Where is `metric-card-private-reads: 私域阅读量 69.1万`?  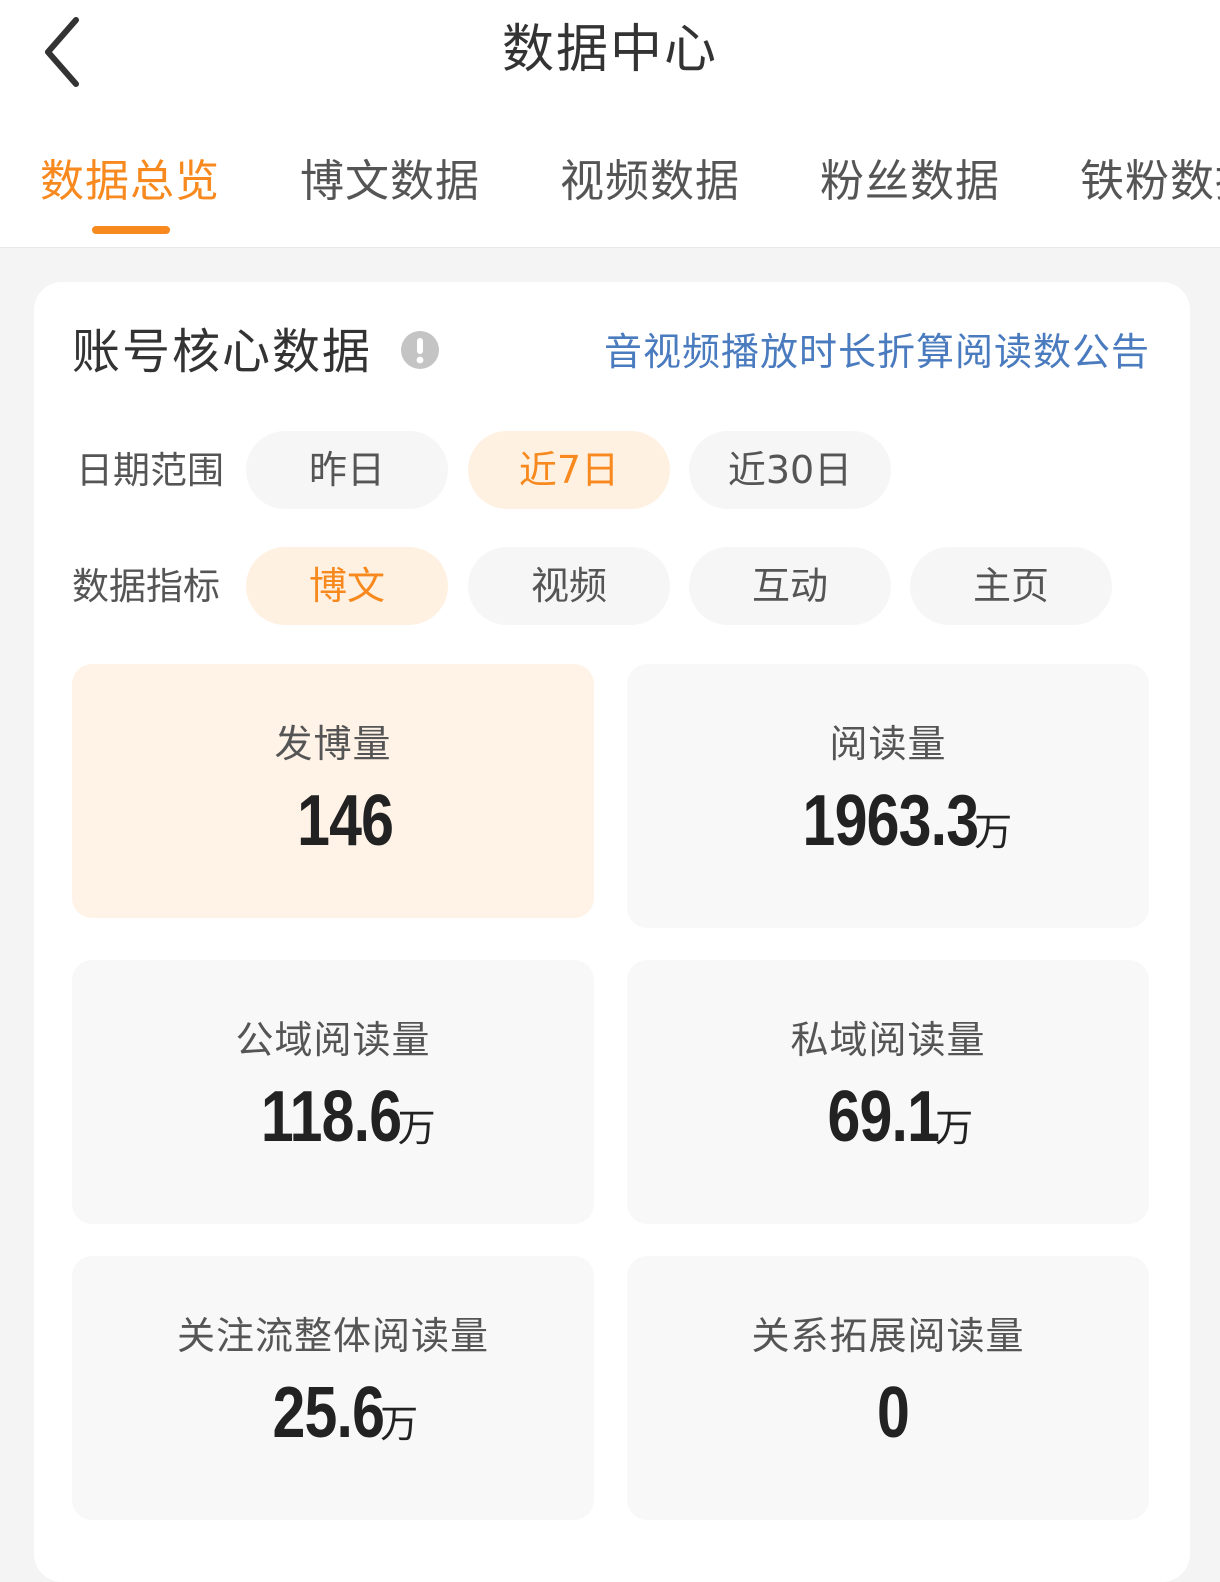
metric-card-private-reads: 私域阅读量 69.1万 is located at coordinates (888, 1092).